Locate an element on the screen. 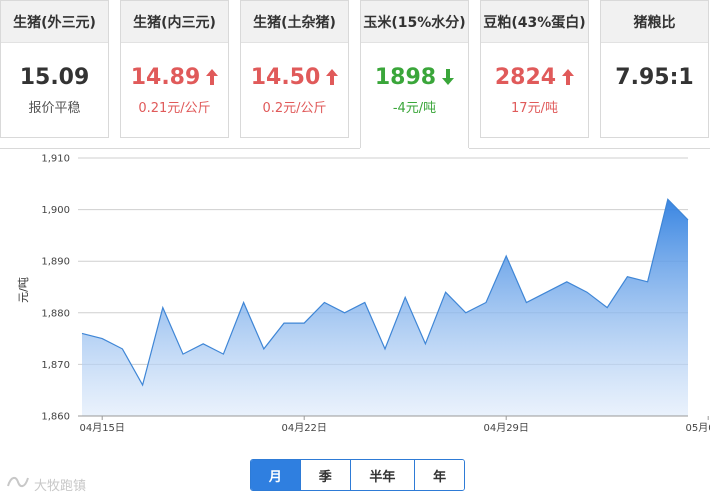 This screenshot has width=710, height=497. card-change: 0.2元/公斤 is located at coordinates (294, 108).